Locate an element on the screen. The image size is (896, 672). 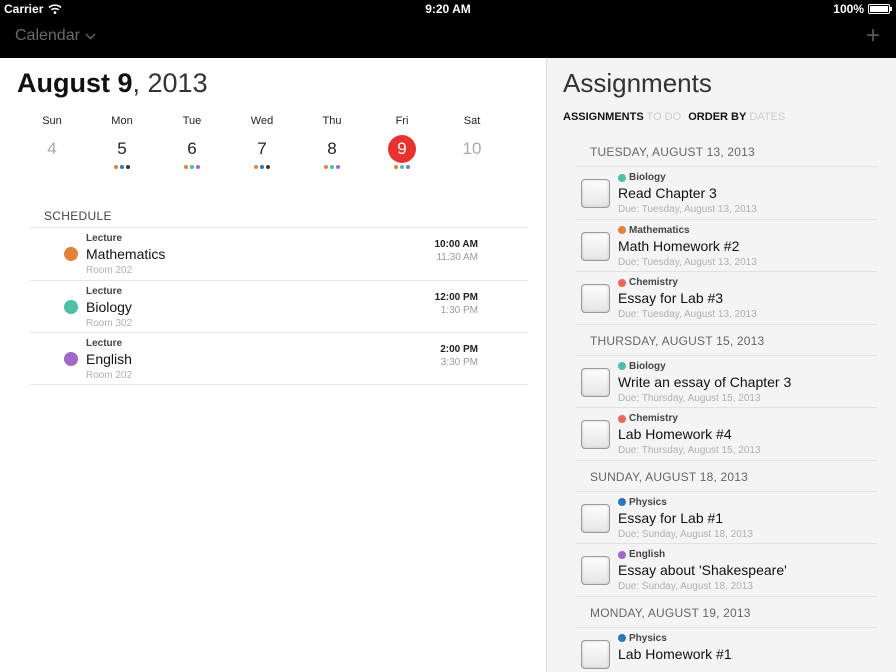
schedule-event: Lecture Biology Room 302 12:00 PM 1:30 PM is located at coordinates (279, 306).